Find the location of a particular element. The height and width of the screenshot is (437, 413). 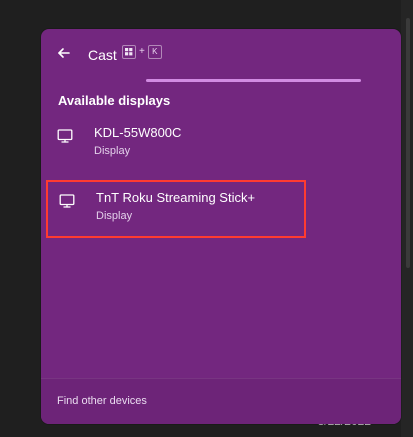

shortcut-plus: + is located at coordinates (142, 51).